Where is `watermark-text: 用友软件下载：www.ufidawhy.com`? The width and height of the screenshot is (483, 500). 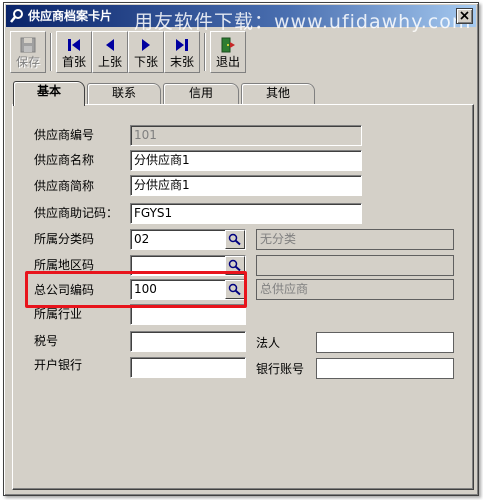 watermark-text: 用友软件下载：www.ufidawhy.com is located at coordinates (303, 22).